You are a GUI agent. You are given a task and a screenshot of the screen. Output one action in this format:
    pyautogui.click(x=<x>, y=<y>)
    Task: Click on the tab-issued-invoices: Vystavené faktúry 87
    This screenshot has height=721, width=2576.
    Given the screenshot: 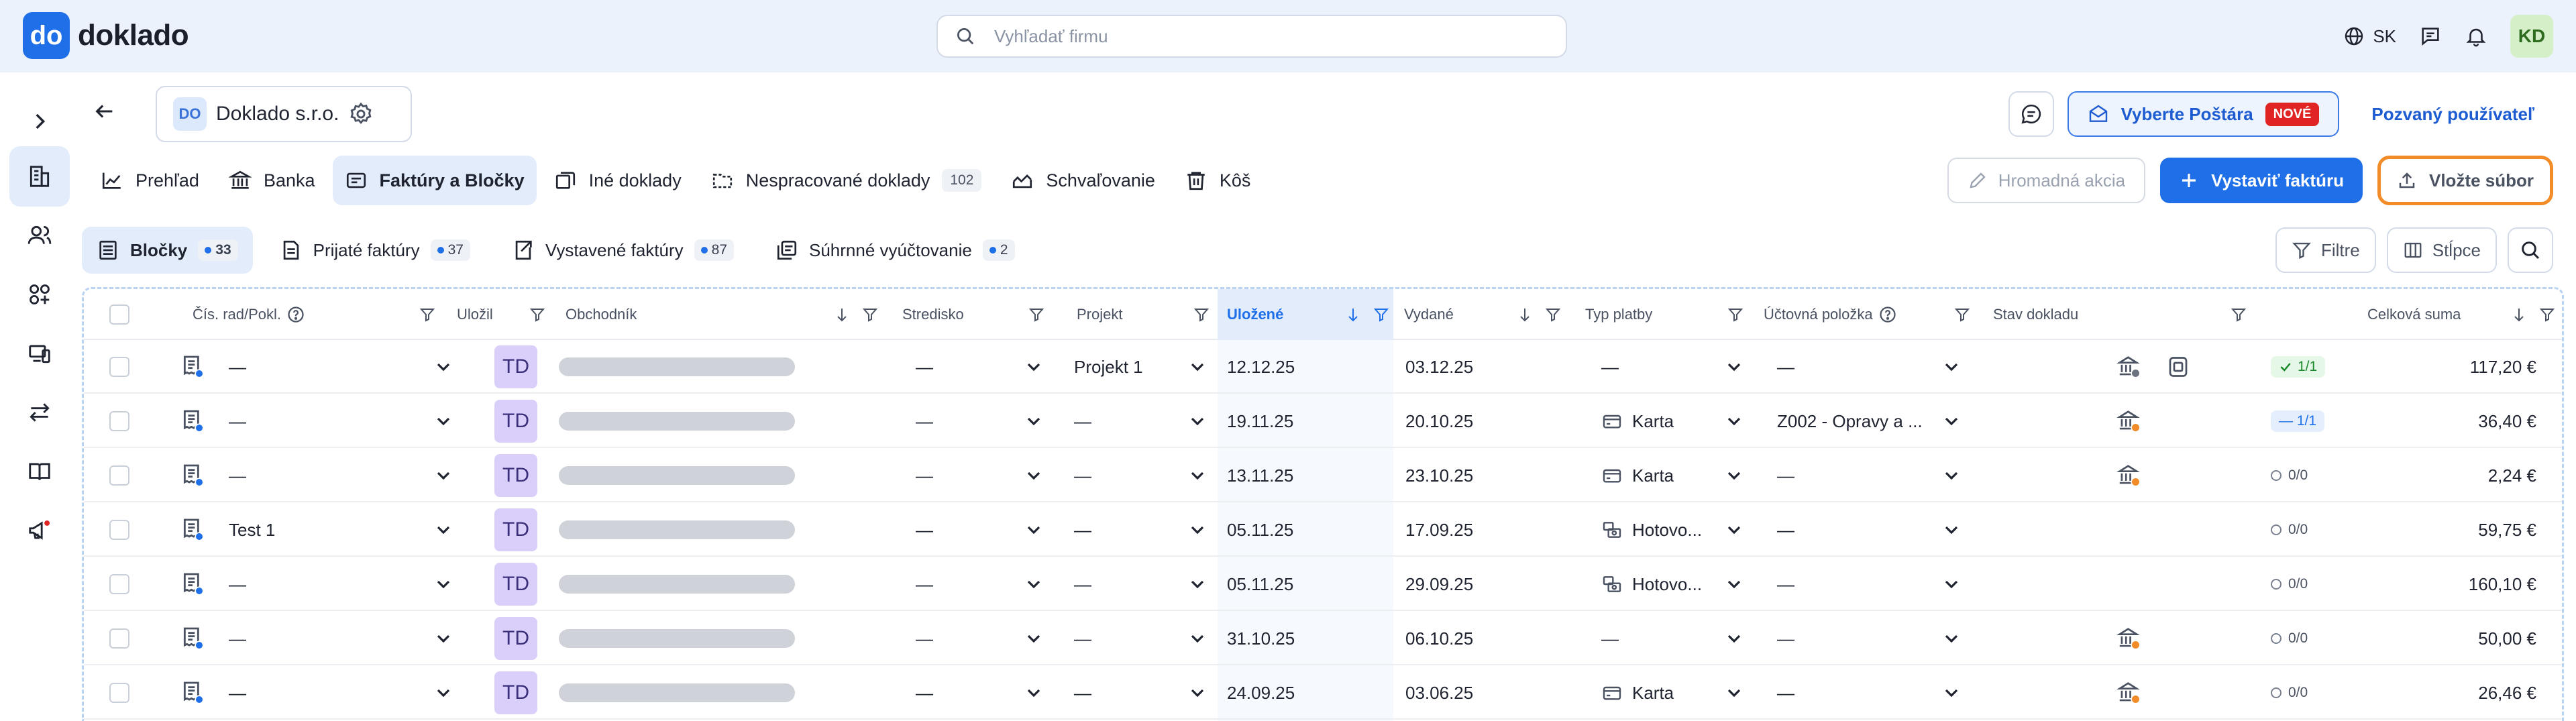 What is the action you would take?
    pyautogui.click(x=623, y=250)
    